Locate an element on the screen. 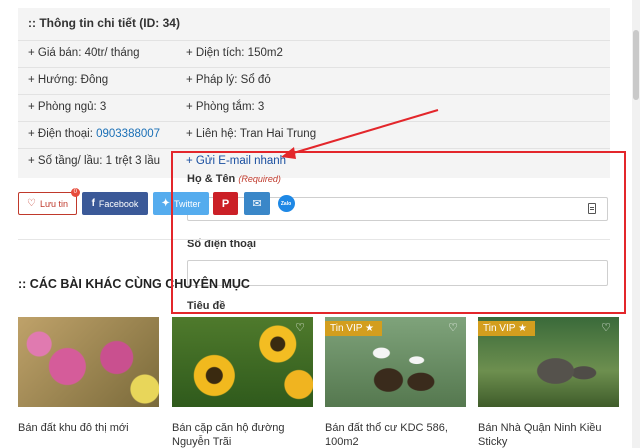 The height and width of the screenshot is (448, 640). save-listing-button: ♡ Lưu tin 0 is located at coordinates (49, 201).